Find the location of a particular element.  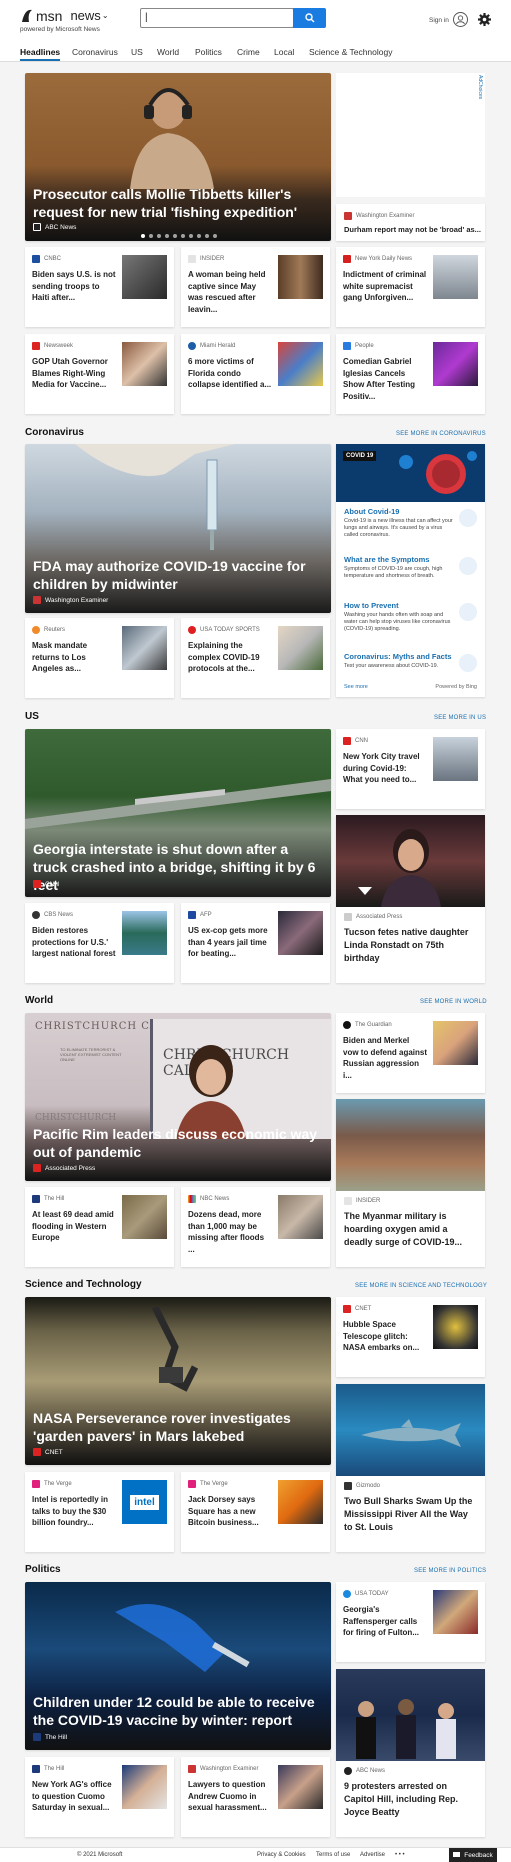

ad-slot: AdChoices is located at coordinates (410, 135).